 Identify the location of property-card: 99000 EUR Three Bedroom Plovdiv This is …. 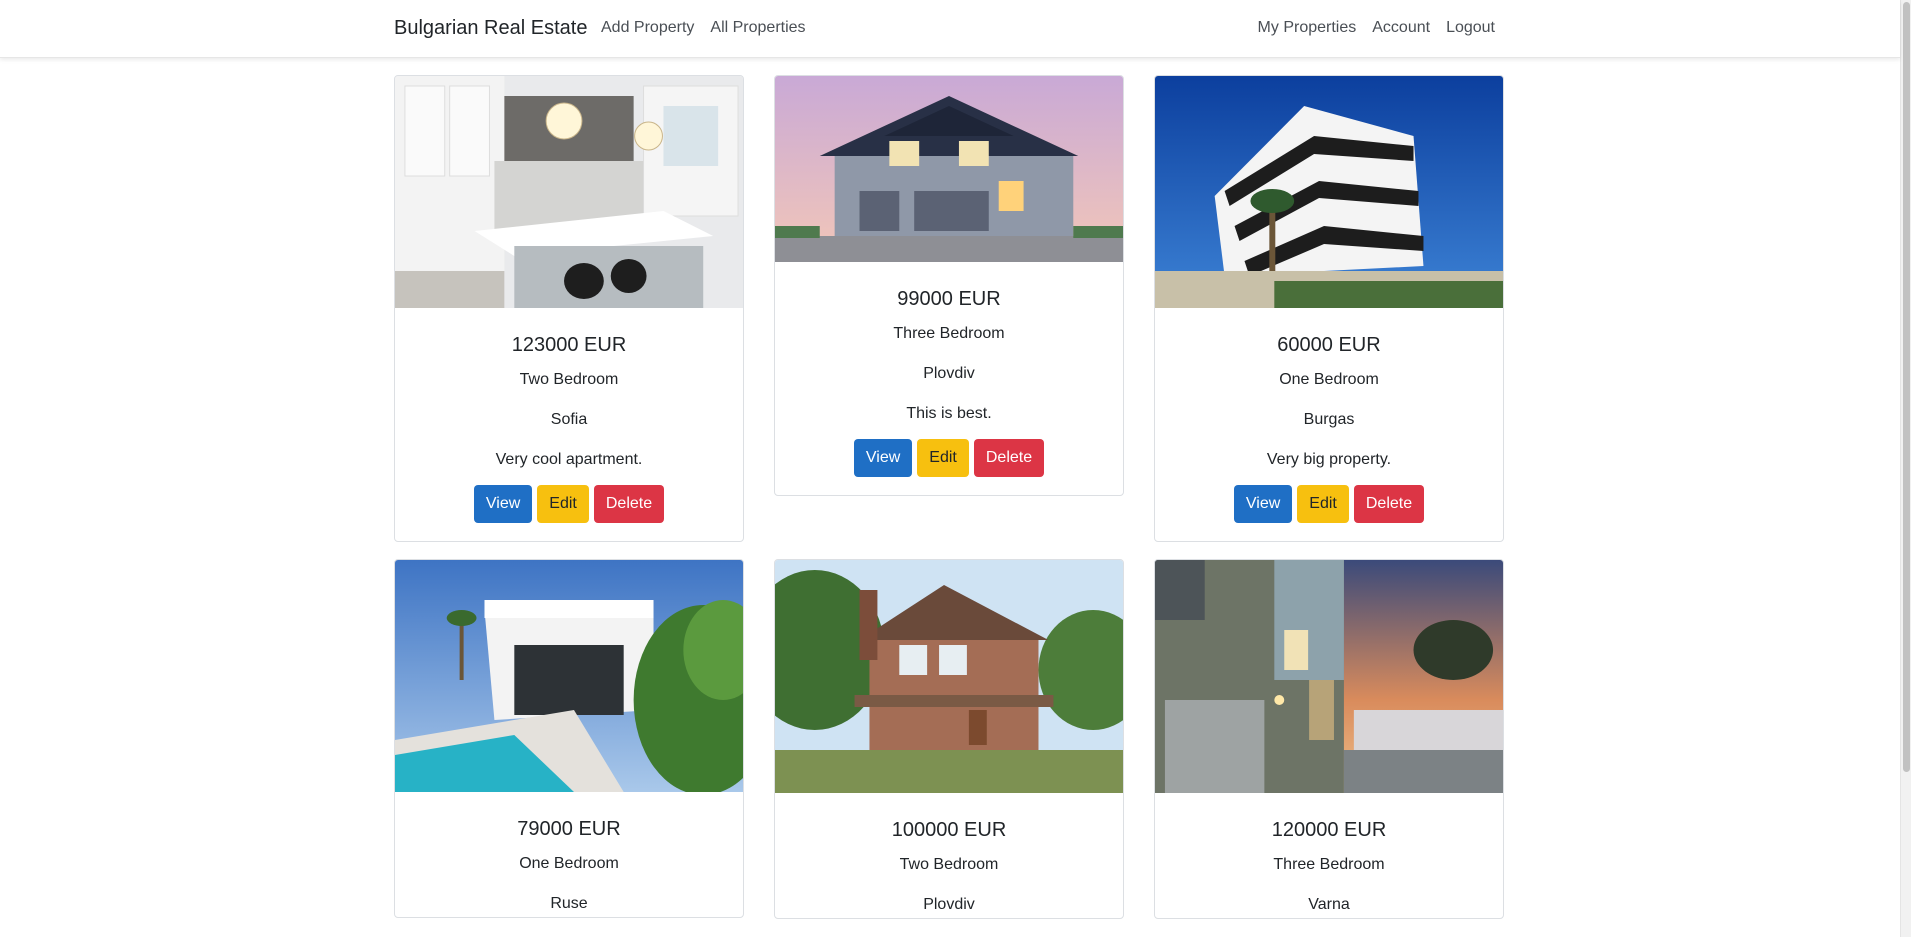
(949, 285).